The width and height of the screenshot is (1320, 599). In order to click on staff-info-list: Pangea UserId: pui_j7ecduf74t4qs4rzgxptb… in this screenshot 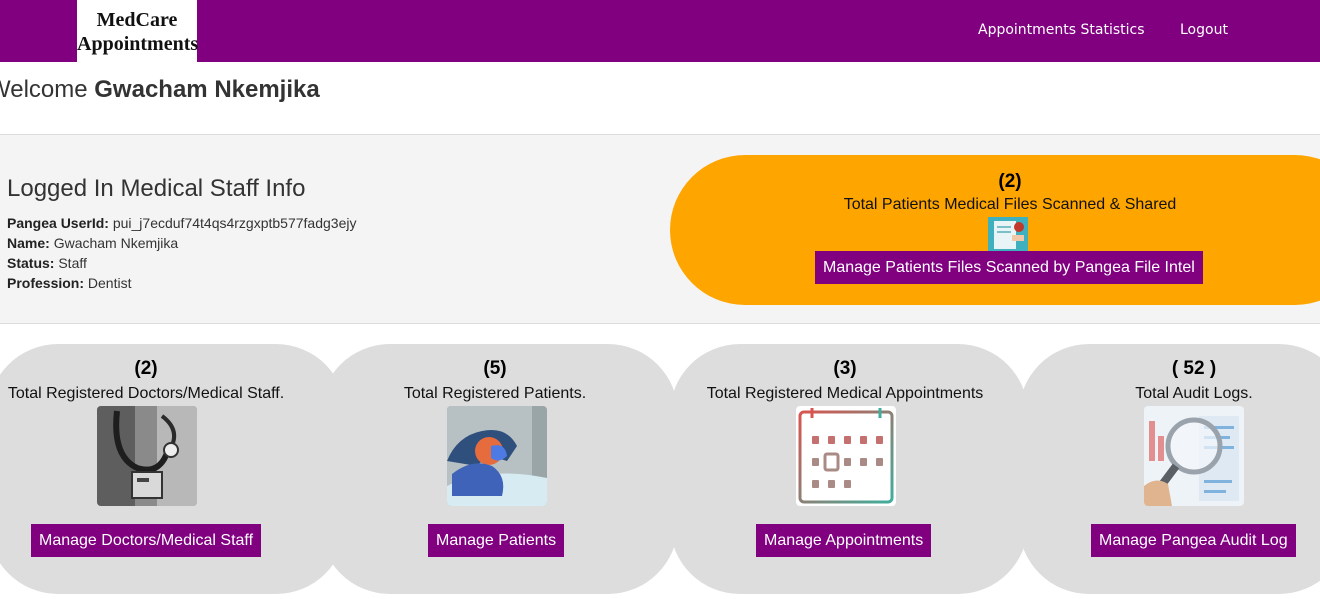, I will do `click(181, 253)`.